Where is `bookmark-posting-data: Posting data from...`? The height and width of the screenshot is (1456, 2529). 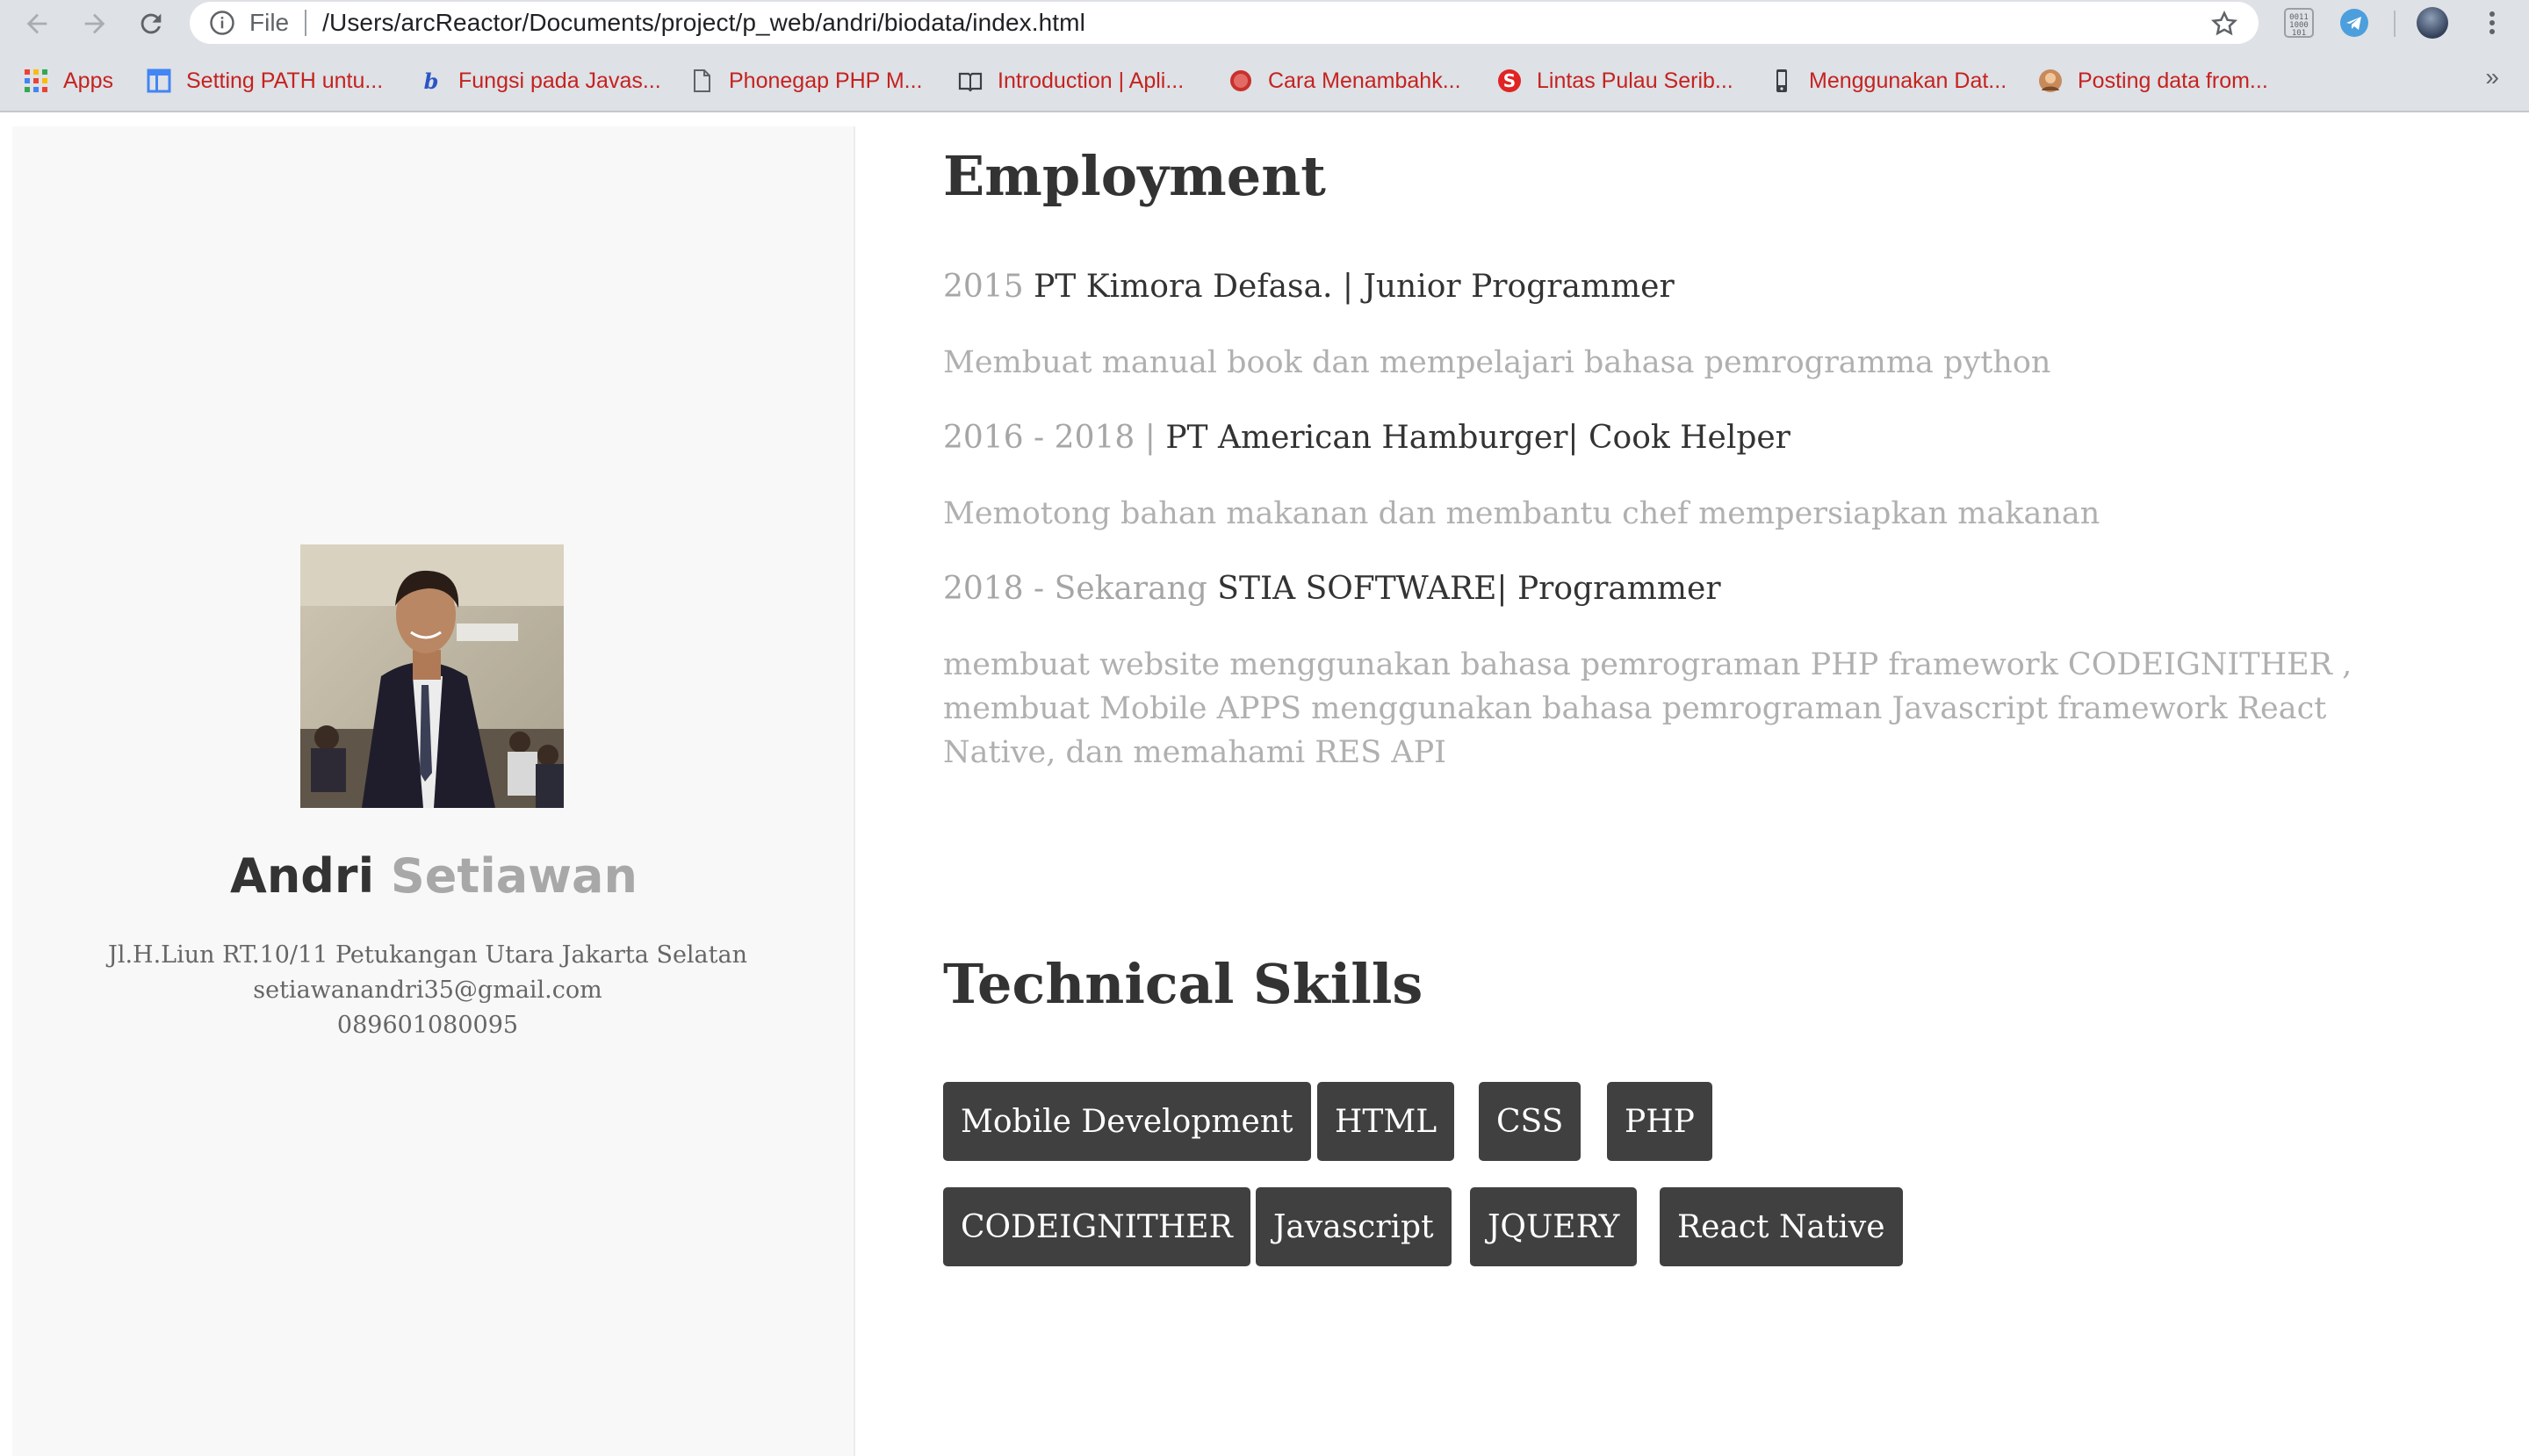
bookmark-posting-data: Posting data from... is located at coordinates (2153, 80).